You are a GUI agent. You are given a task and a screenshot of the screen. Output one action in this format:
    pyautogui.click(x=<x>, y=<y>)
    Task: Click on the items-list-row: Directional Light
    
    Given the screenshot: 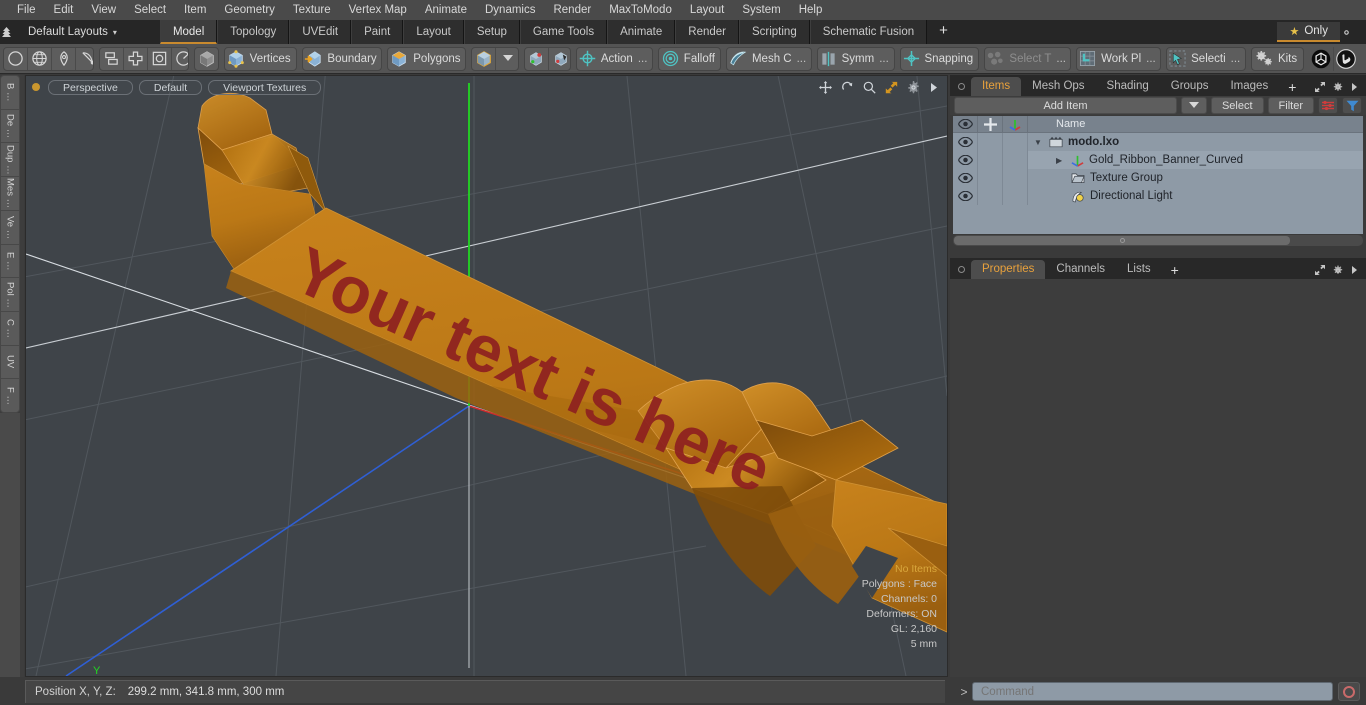 What is the action you would take?
    pyautogui.click(x=1158, y=196)
    